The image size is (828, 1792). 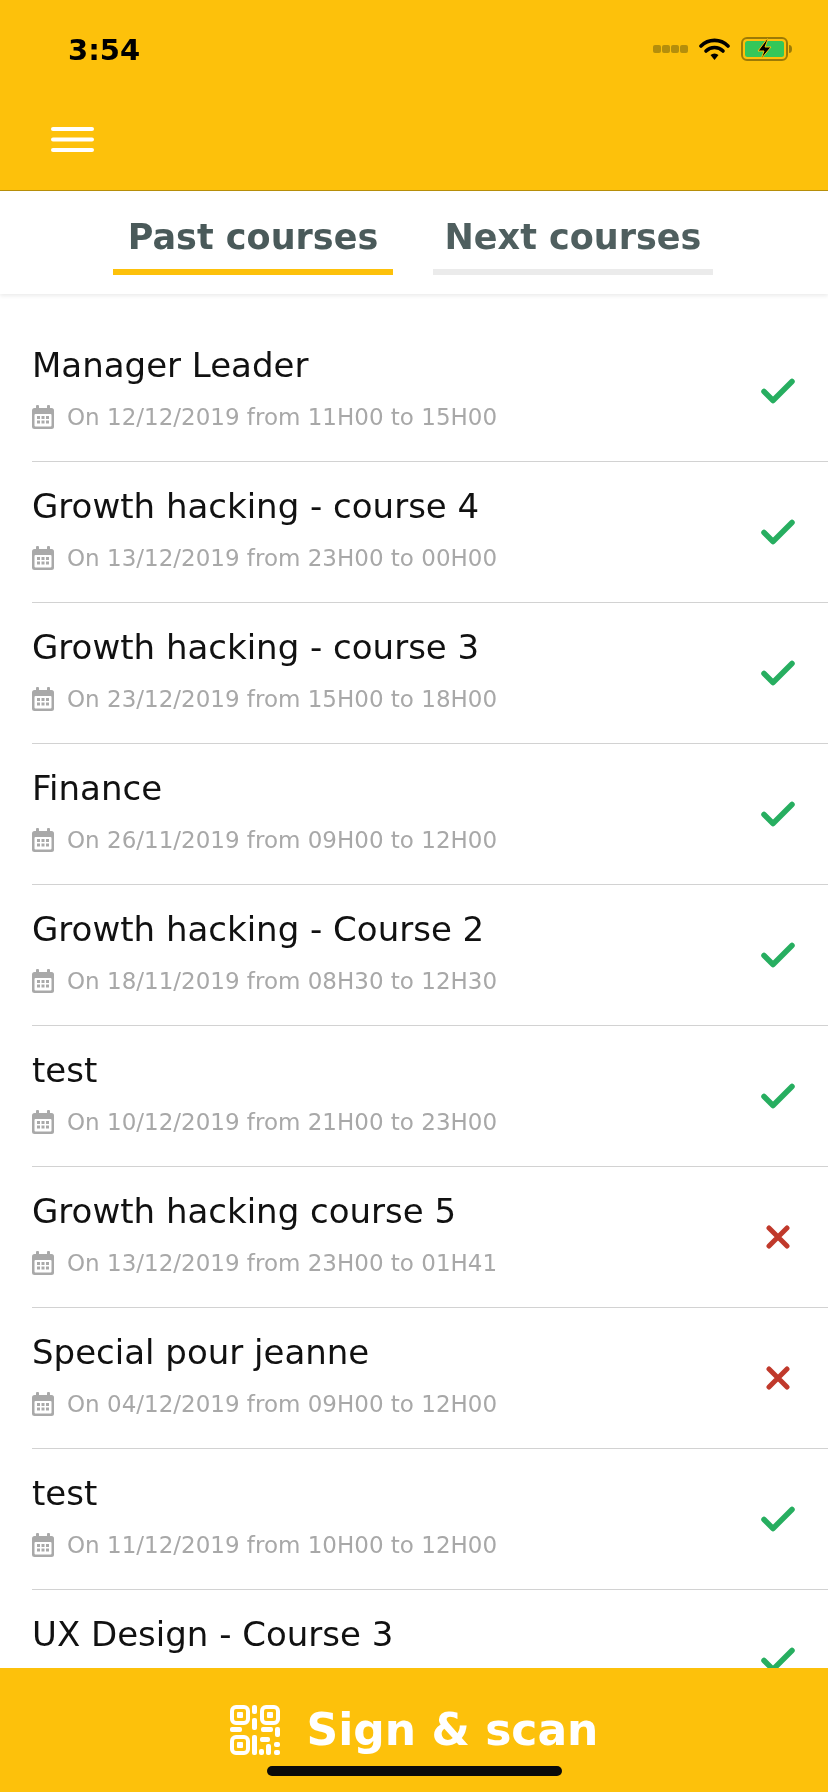 What do you see at coordinates (430, 1378) in the screenshot?
I see `course-list-item: Special pour jeanne On 04/12/2019 from 09H00 to 12H00` at bounding box center [430, 1378].